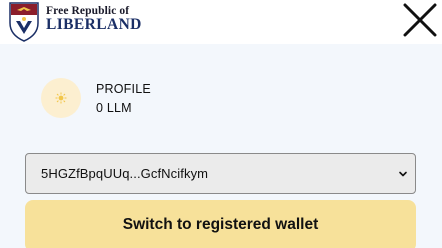 Image resolution: width=442 pixels, height=248 pixels. Describe the element at coordinates (220, 173) in the screenshot. I see `wallet-select: 5HGZfBpqUUq...GcfNcifkym` at that location.